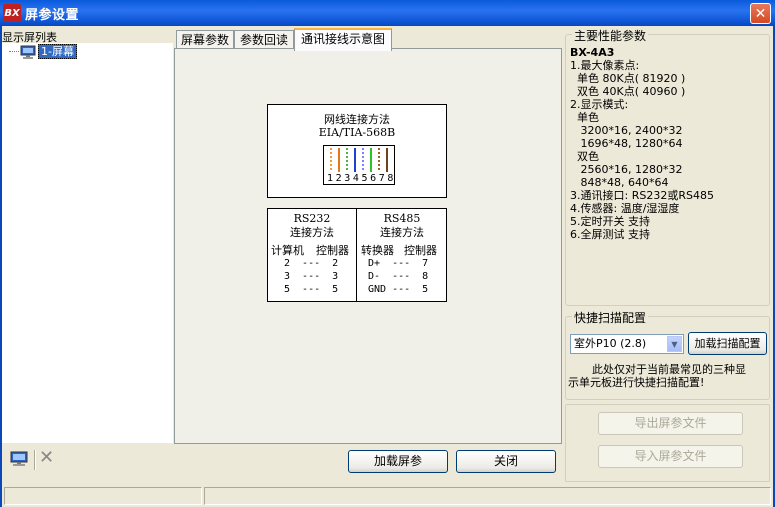 Image resolution: width=775 pixels, height=507 pixels. What do you see at coordinates (205, 40) in the screenshot?
I see `tab-screen-params: 屏幕参数` at bounding box center [205, 40].